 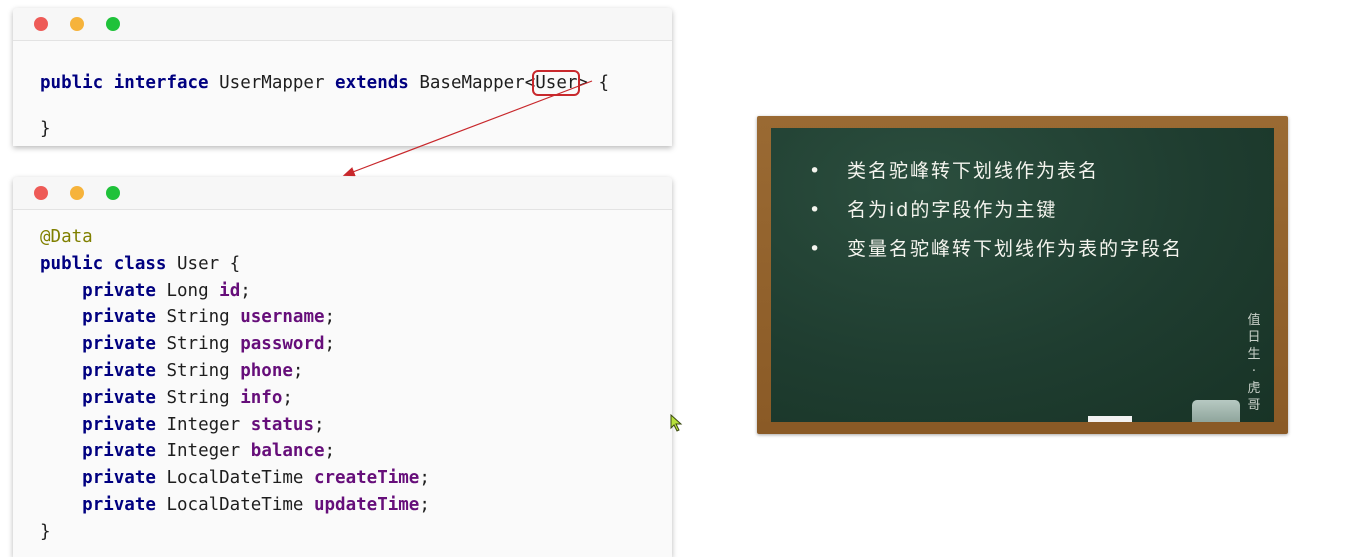 What do you see at coordinates (209, 263) in the screenshot?
I see `class-name: User {` at bounding box center [209, 263].